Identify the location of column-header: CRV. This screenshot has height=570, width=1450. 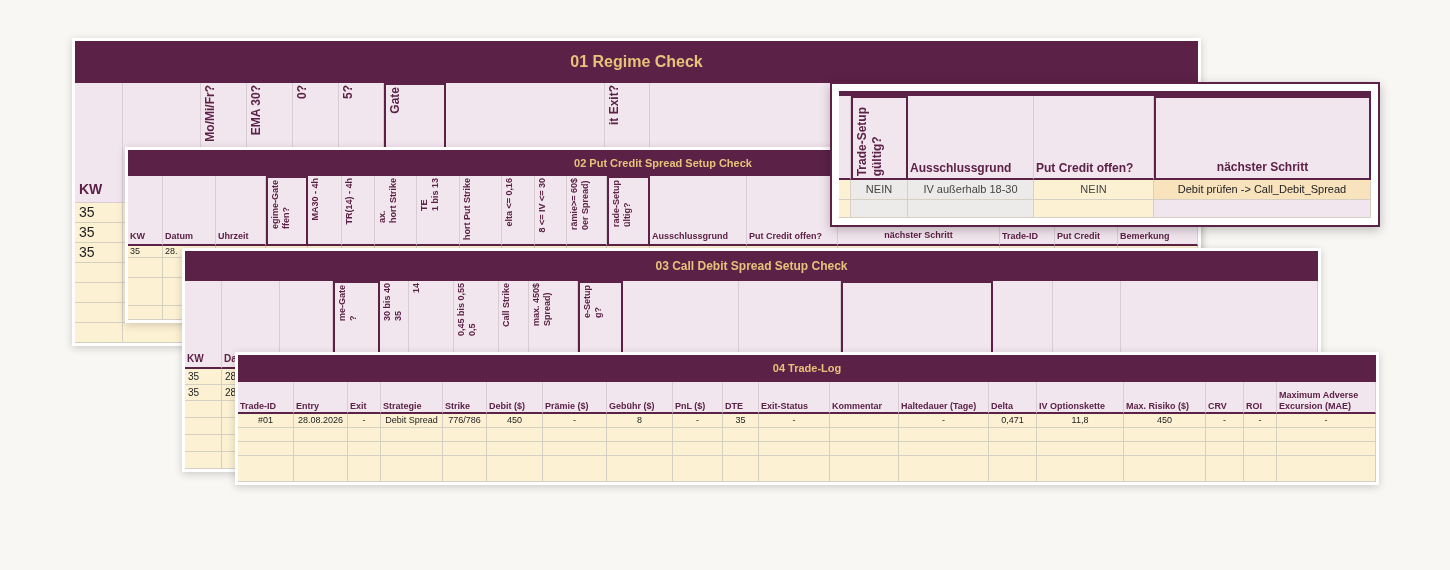
(1225, 398).